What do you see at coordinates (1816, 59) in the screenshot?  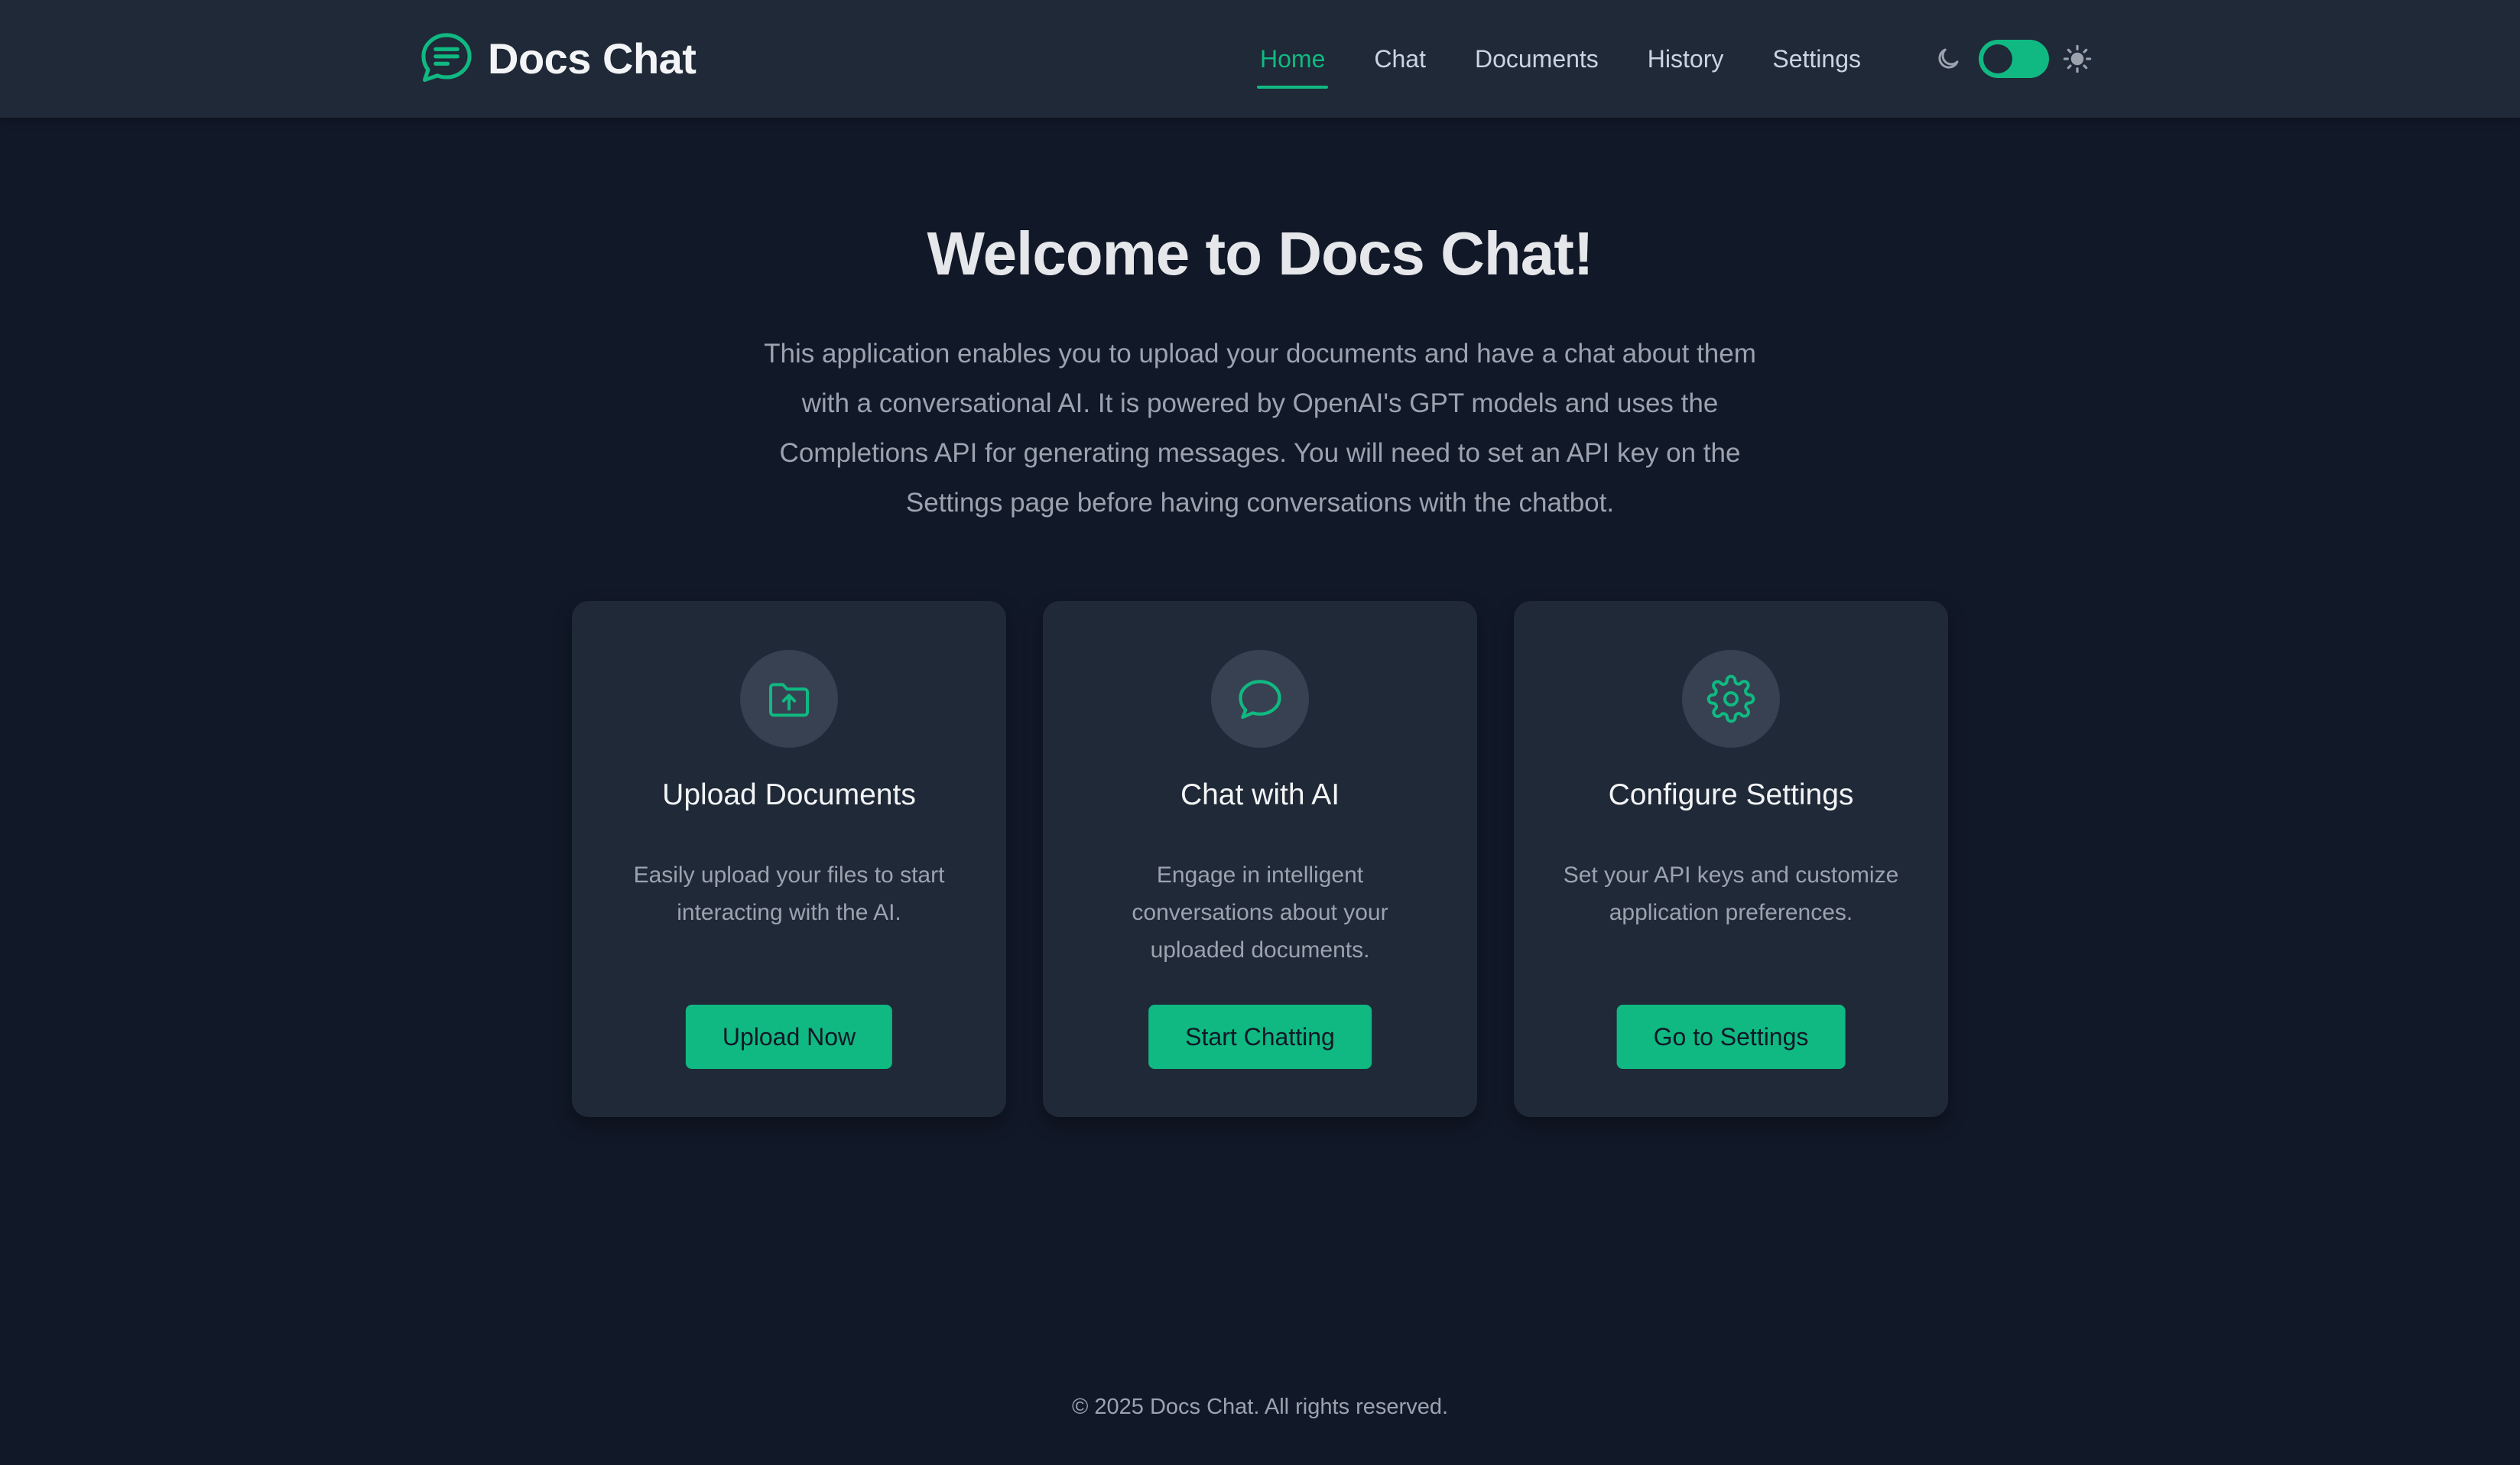 I see `nav-settings: Settings` at bounding box center [1816, 59].